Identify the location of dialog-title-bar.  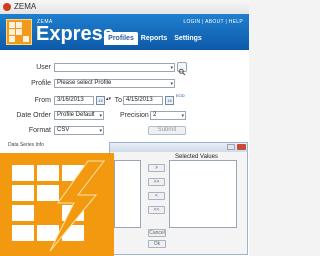
(178, 147).